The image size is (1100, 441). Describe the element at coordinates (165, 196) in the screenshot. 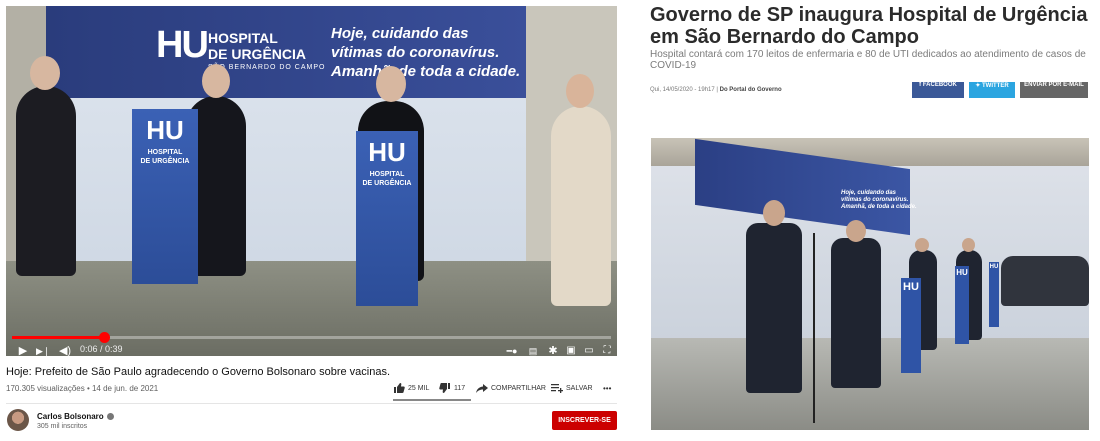

I see `podium-left: HU HOSPITAL DE URGÊNCIA` at that location.